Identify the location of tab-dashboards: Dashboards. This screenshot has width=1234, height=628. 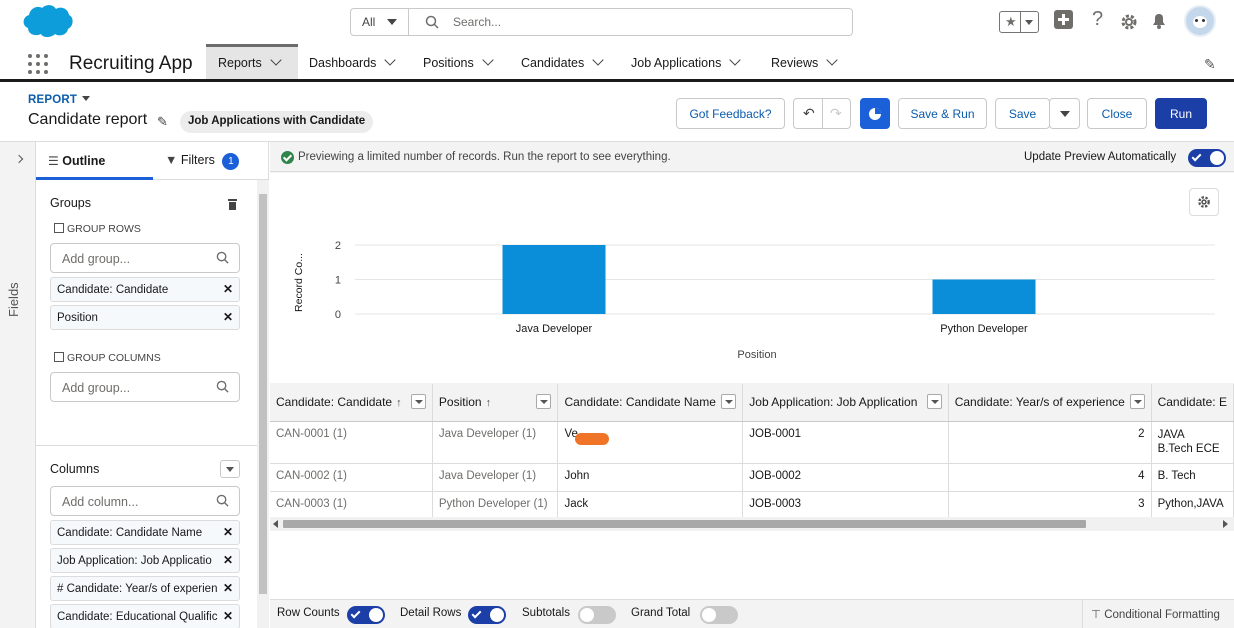
(353, 61).